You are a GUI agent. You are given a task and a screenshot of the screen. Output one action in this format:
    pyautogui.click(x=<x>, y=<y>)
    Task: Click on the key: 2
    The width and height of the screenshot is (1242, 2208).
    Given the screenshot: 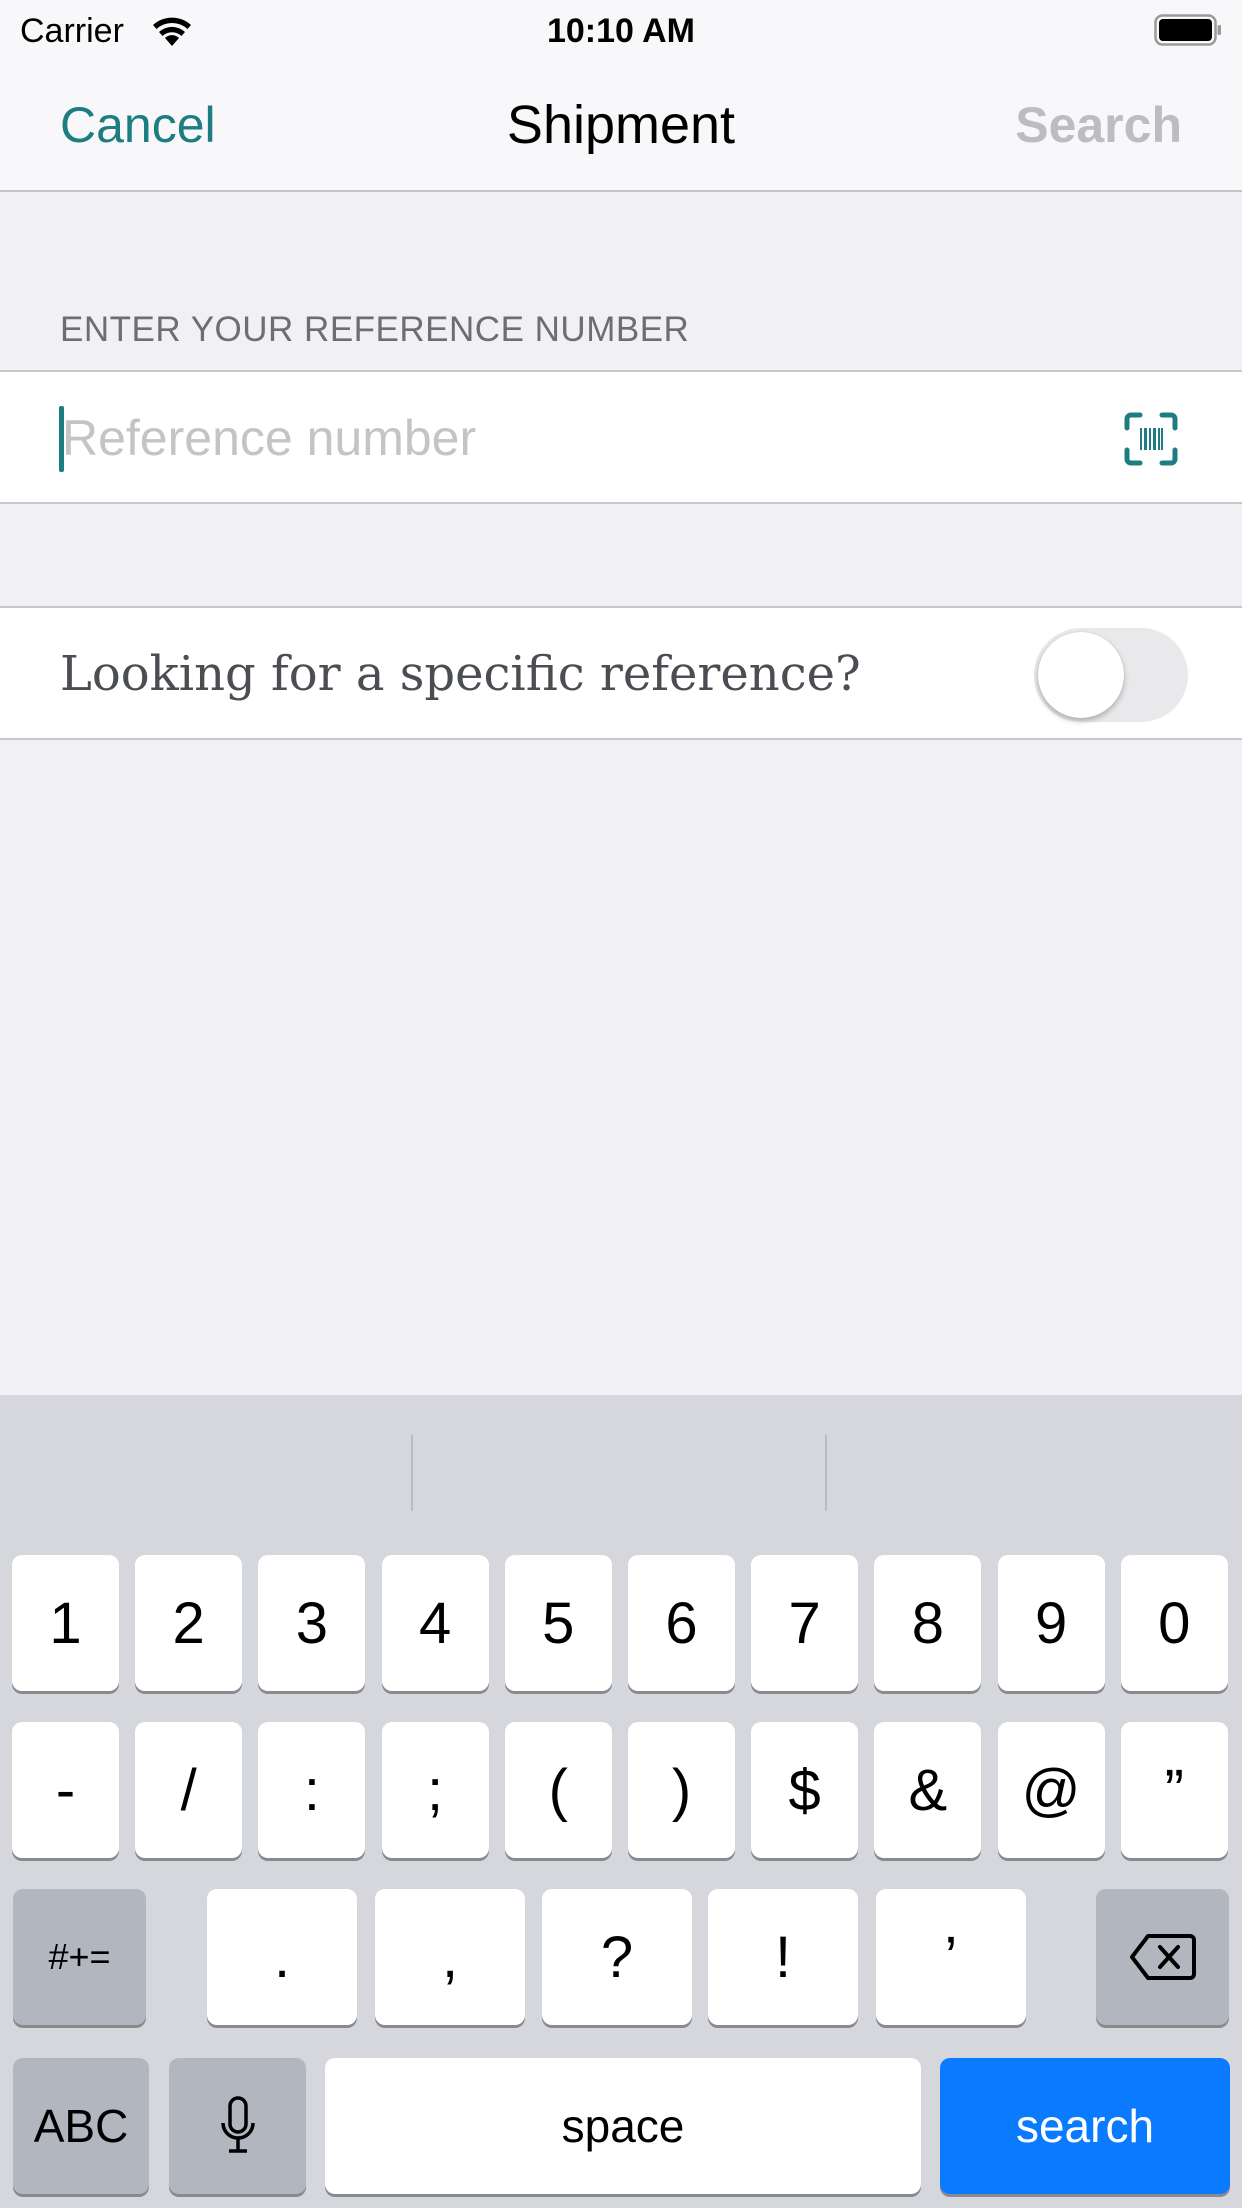 What is the action you would take?
    pyautogui.click(x=189, y=1623)
    